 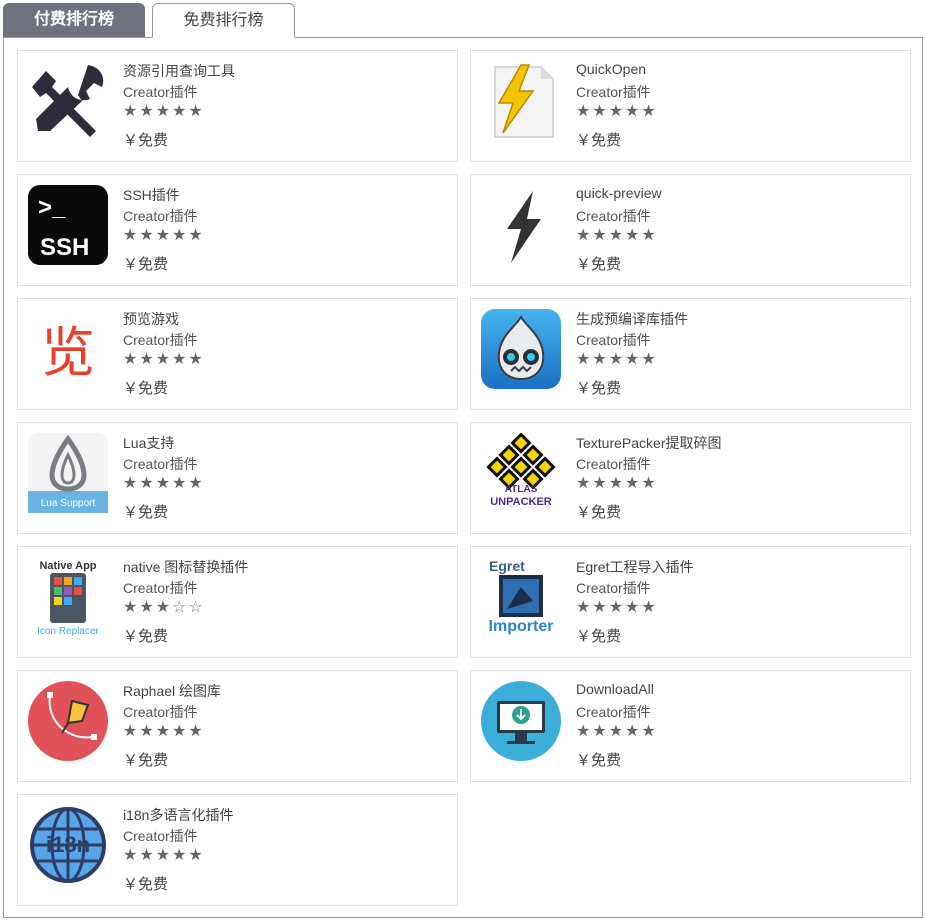 I want to click on plugin-title: TexturePacker提取碎图, so click(x=649, y=443).